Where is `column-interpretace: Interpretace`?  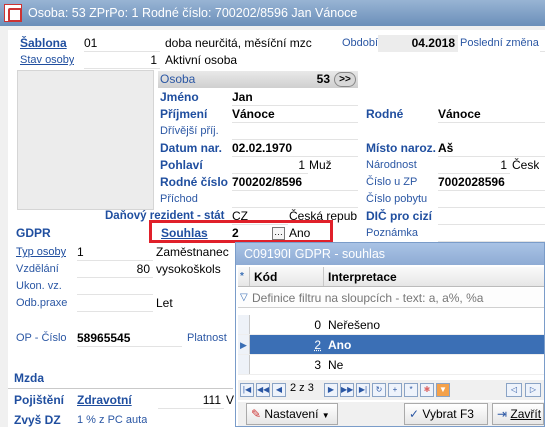 column-interpretace: Interpretace is located at coordinates (434, 276).